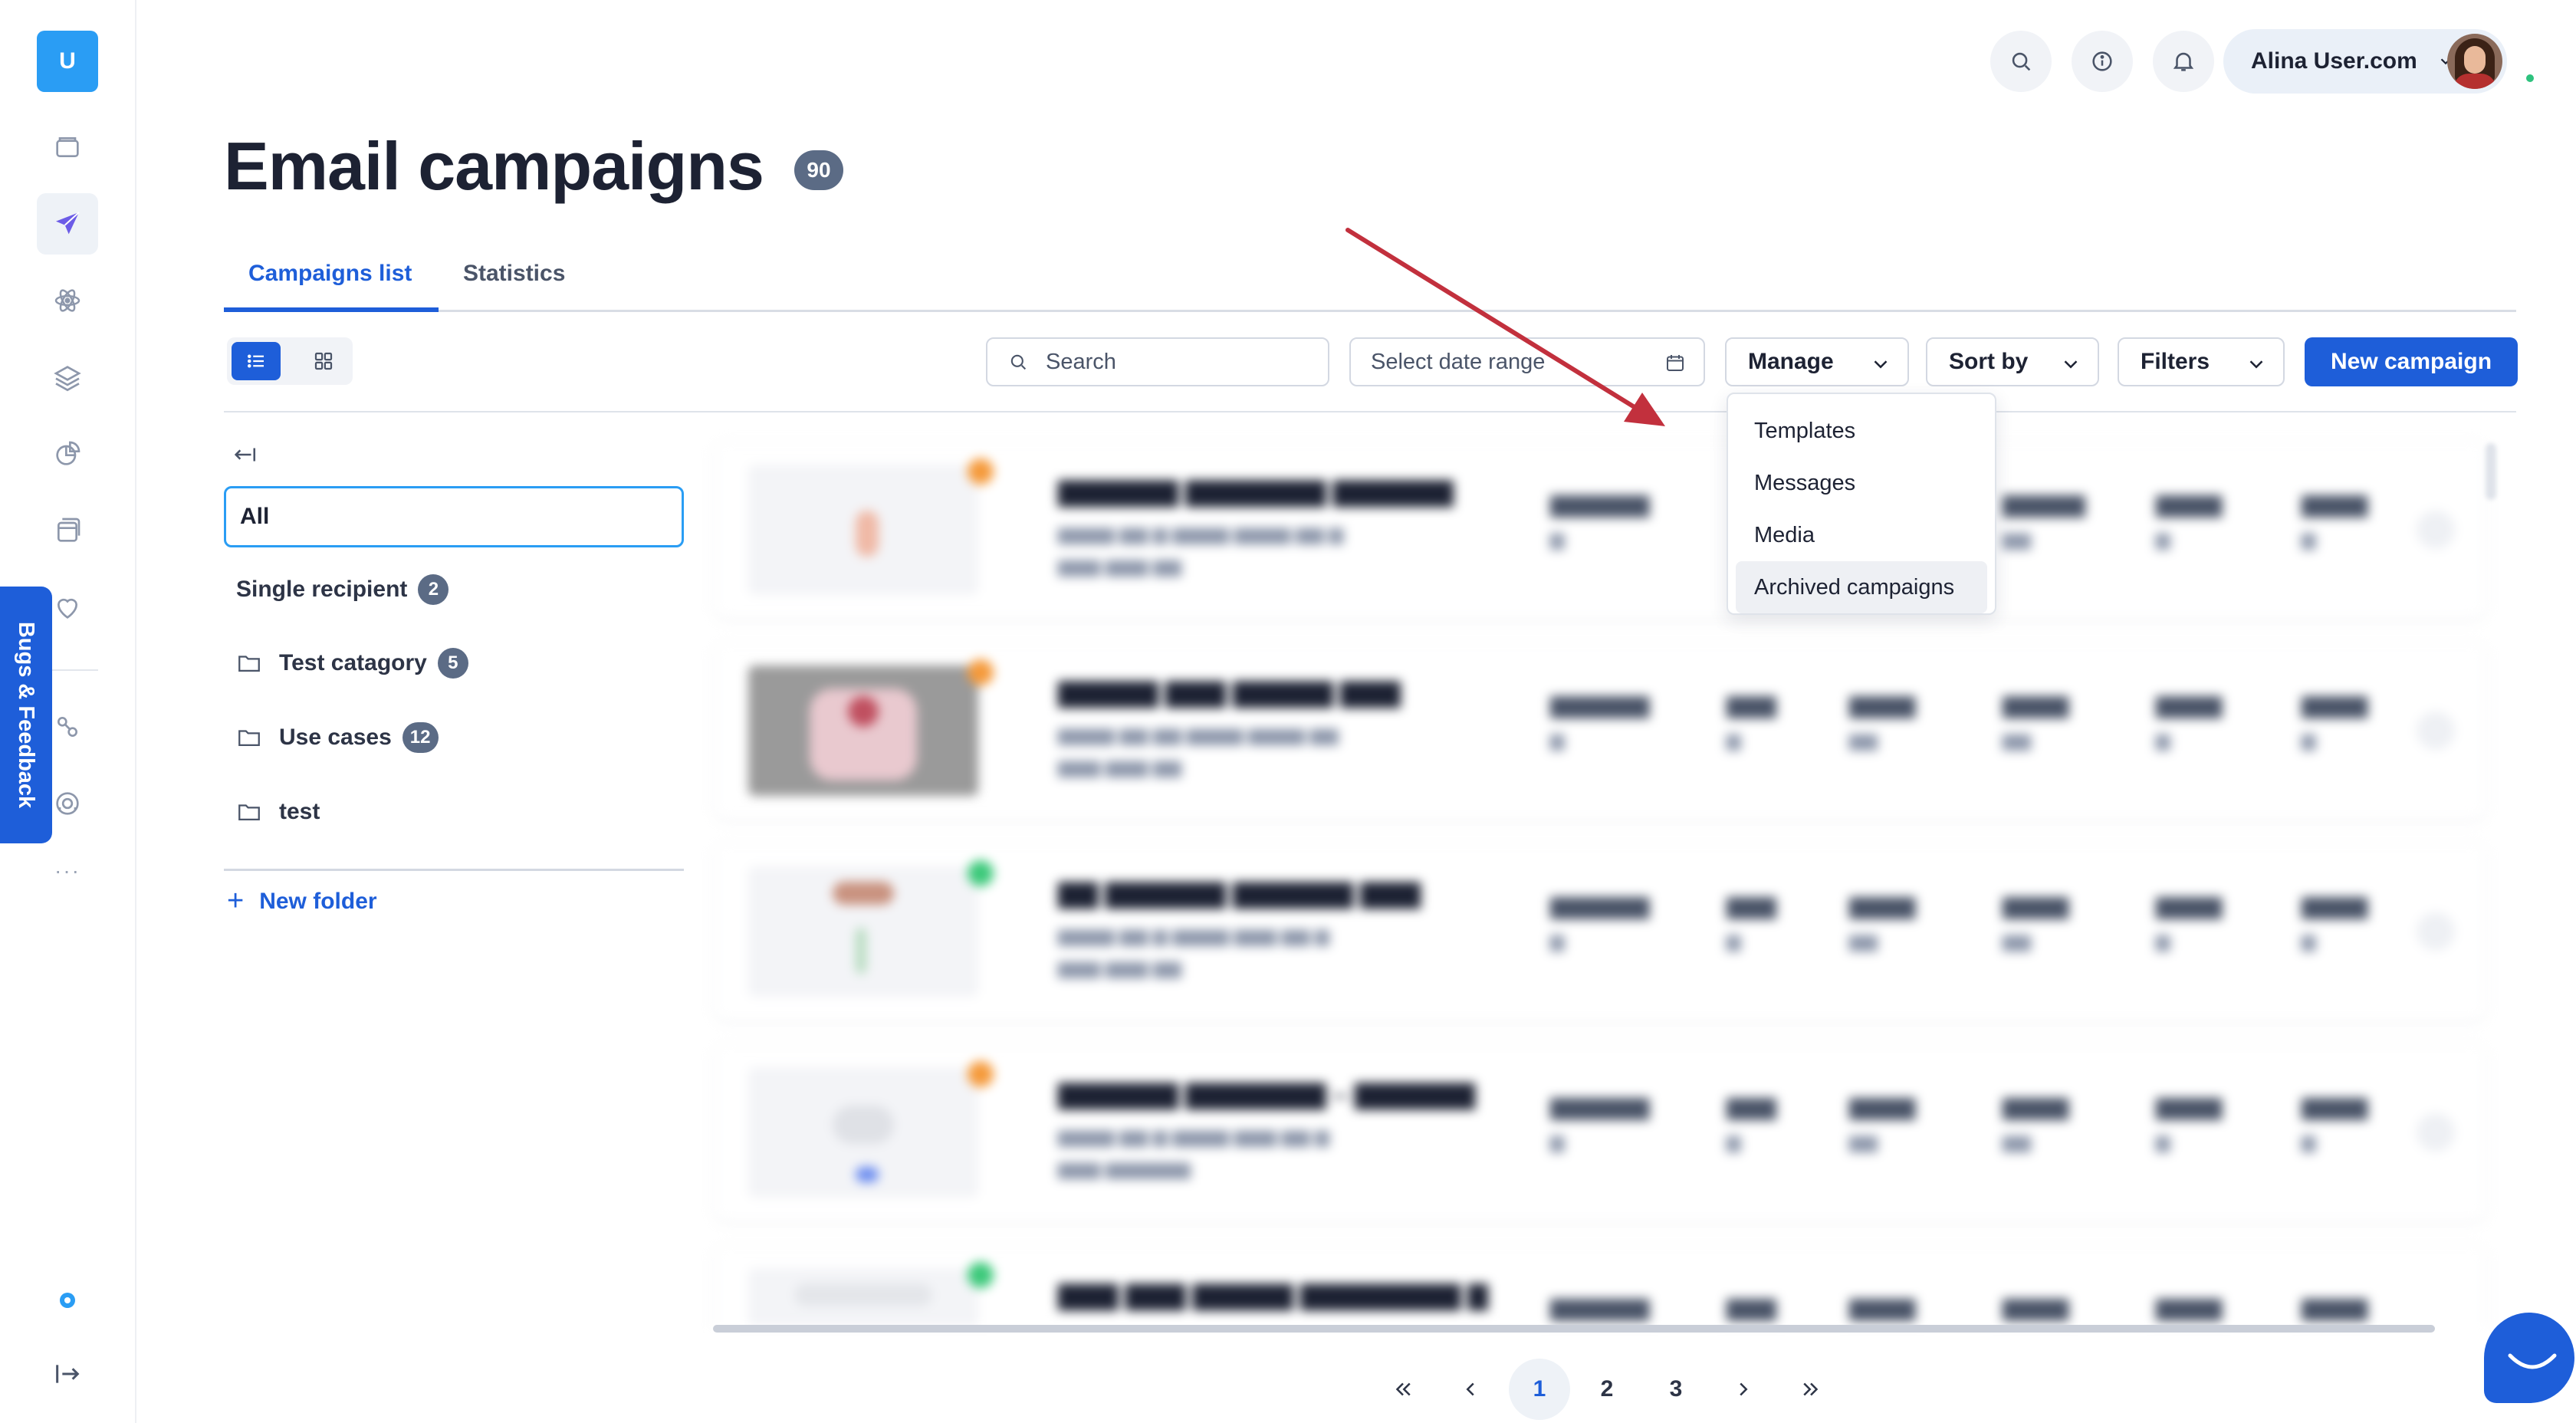 This screenshot has width=2576, height=1423. What do you see at coordinates (1861, 587) in the screenshot?
I see `menu-item-archived-campaigns: Archived campaigns` at bounding box center [1861, 587].